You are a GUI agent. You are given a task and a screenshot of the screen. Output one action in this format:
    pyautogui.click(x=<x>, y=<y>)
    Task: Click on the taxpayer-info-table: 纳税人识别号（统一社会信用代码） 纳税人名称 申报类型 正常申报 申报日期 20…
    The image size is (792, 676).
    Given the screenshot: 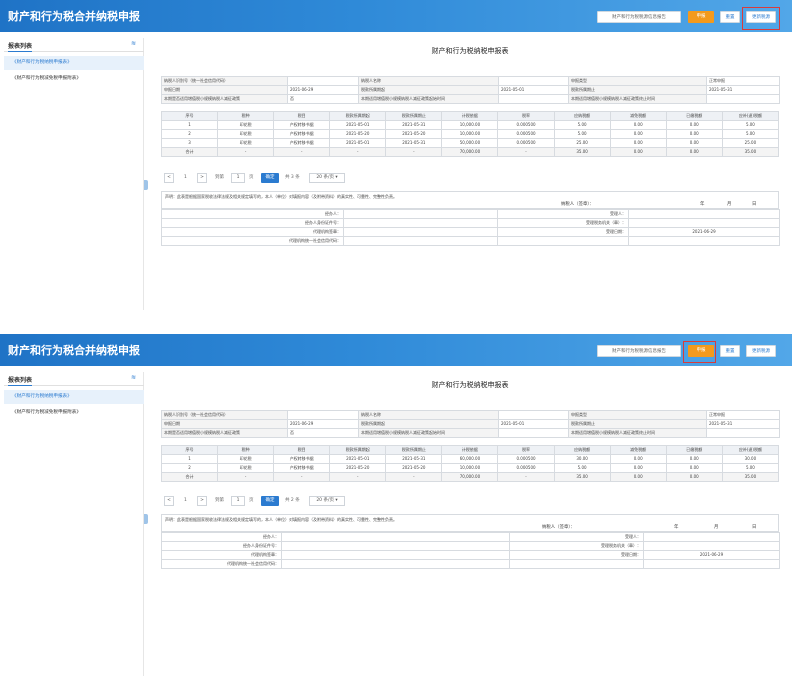 What is the action you would take?
    pyautogui.click(x=470, y=424)
    